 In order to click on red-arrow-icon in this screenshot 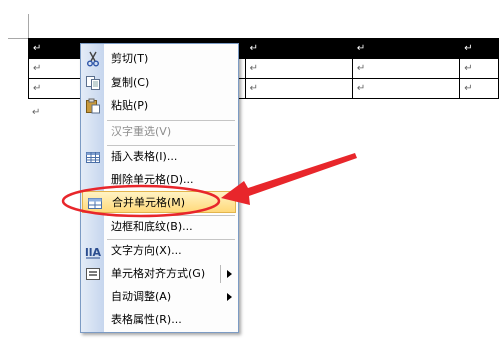, I will do `click(289, 179)`.